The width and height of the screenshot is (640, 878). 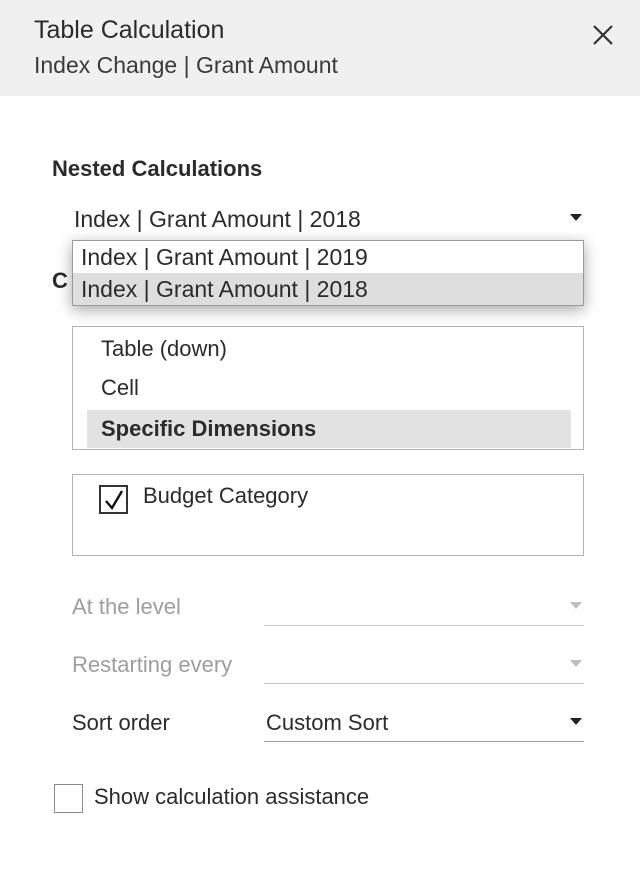 I want to click on compute-item-table-down: Table (down), so click(x=329, y=349).